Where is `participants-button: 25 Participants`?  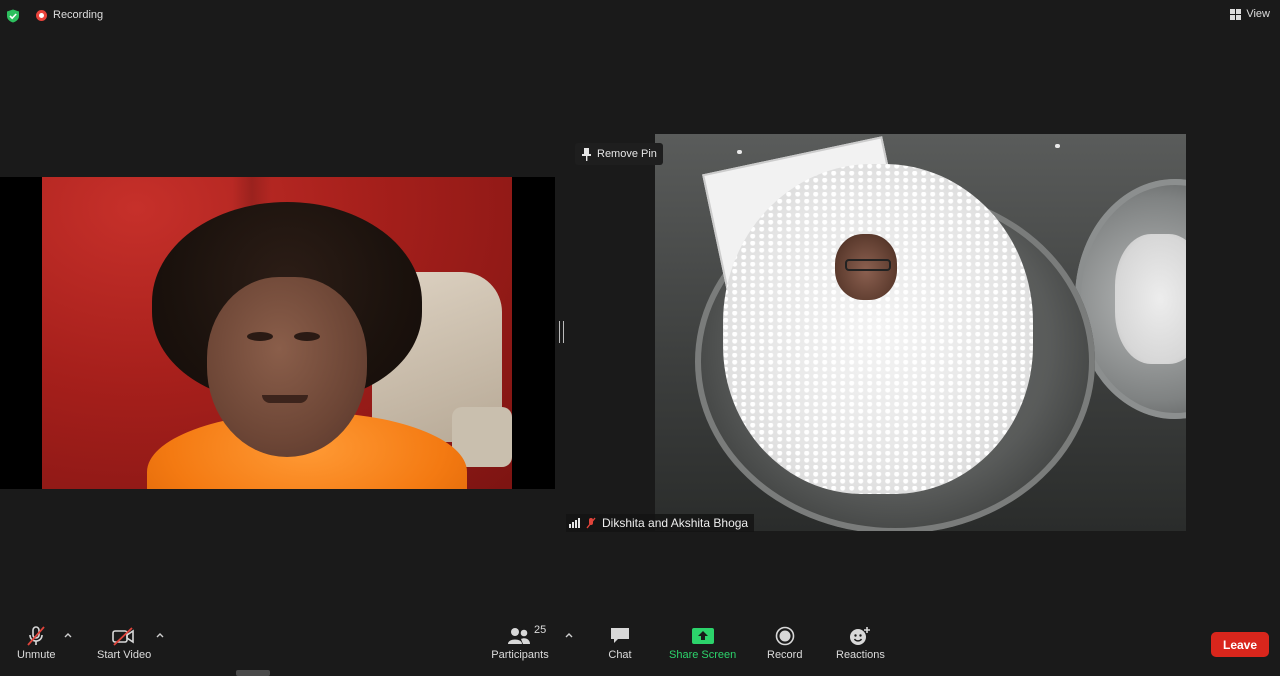 participants-button: 25 Participants is located at coordinates (520, 642).